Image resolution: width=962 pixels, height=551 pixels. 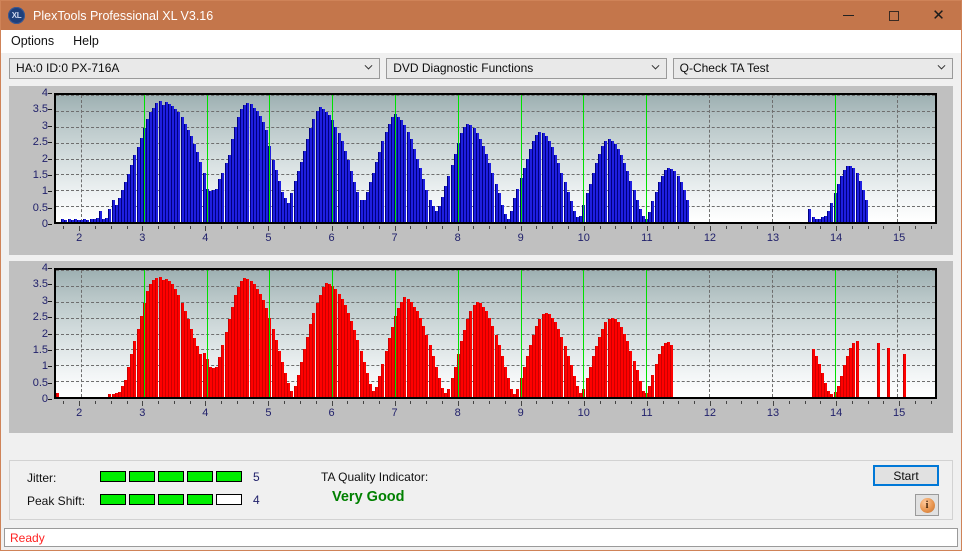 What do you see at coordinates (773, 413) in the screenshot?
I see `x-axis-tick-label: 13` at bounding box center [773, 413].